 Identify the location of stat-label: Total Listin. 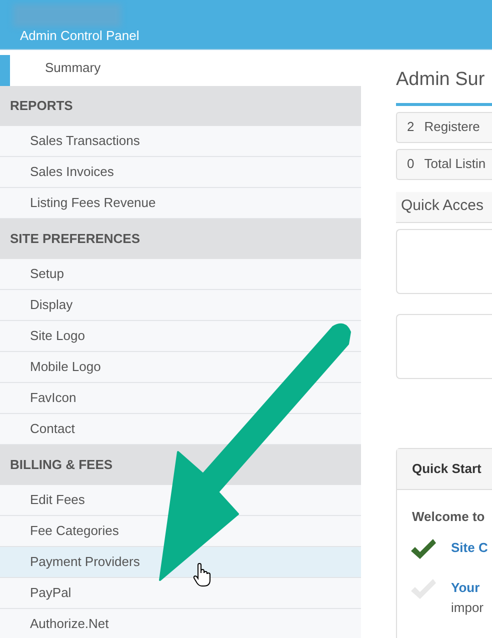
(455, 164).